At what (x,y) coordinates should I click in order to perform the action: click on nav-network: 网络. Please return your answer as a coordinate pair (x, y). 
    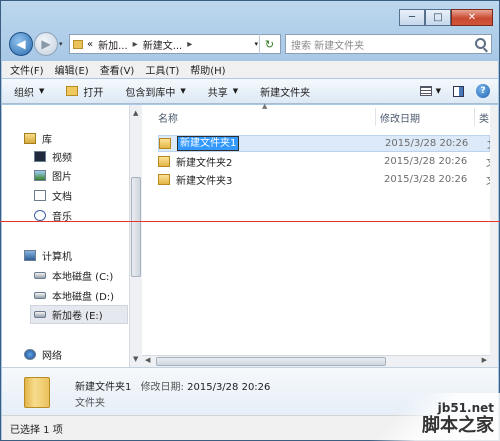
    Looking at the image, I should click on (43, 354).